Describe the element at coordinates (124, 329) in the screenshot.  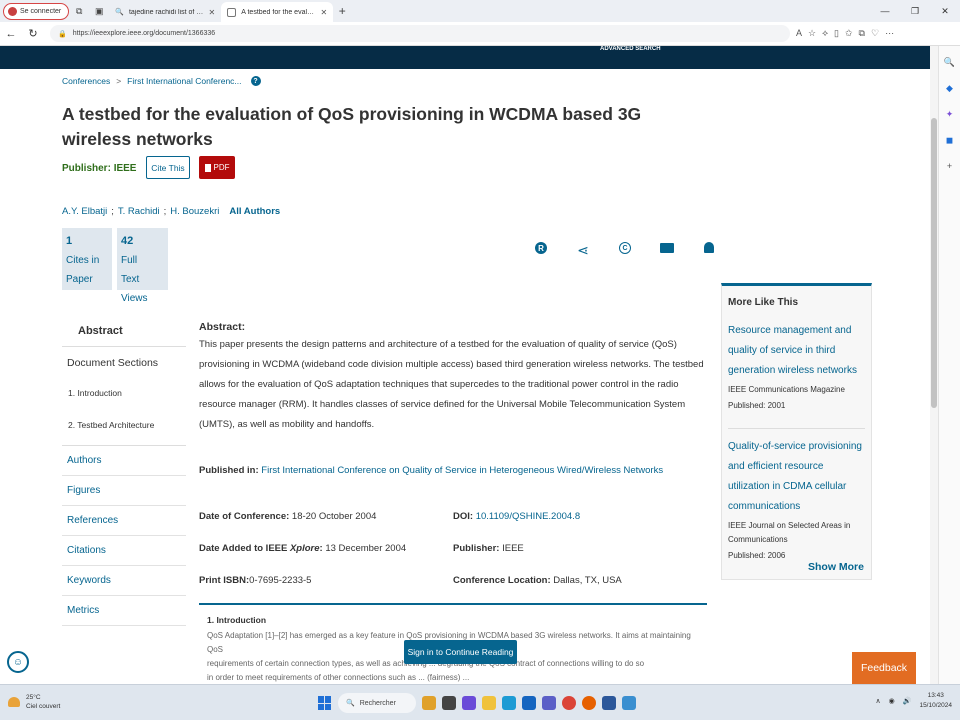
I see `nav-abstract: Abstract` at that location.